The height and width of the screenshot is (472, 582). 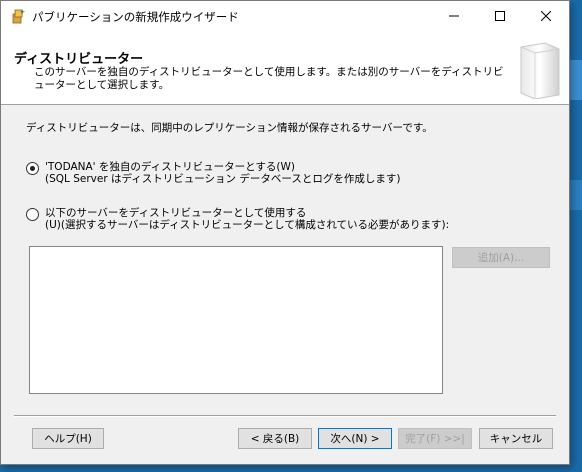 I want to click on window-title: パブリケーションの新規作成ウイザード, so click(x=135, y=17).